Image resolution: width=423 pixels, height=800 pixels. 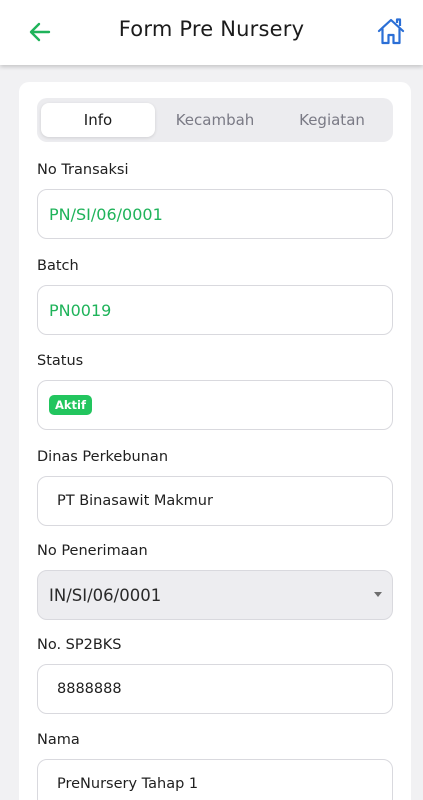 What do you see at coordinates (135, 501) in the screenshot?
I see `dinas-value: PT Binasawit Makmur` at bounding box center [135, 501].